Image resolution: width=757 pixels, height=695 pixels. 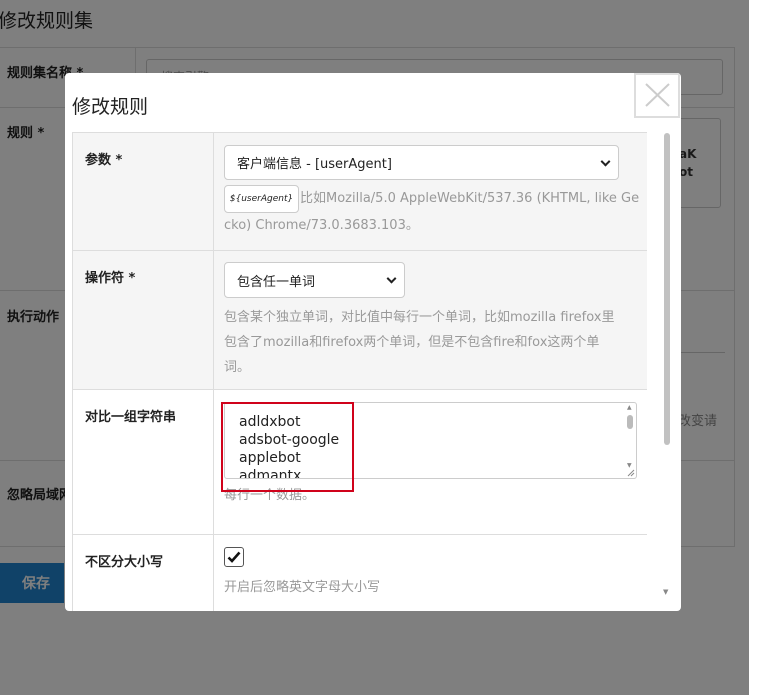 I want to click on compare-help: 每行一个数据。, so click(x=270, y=495).